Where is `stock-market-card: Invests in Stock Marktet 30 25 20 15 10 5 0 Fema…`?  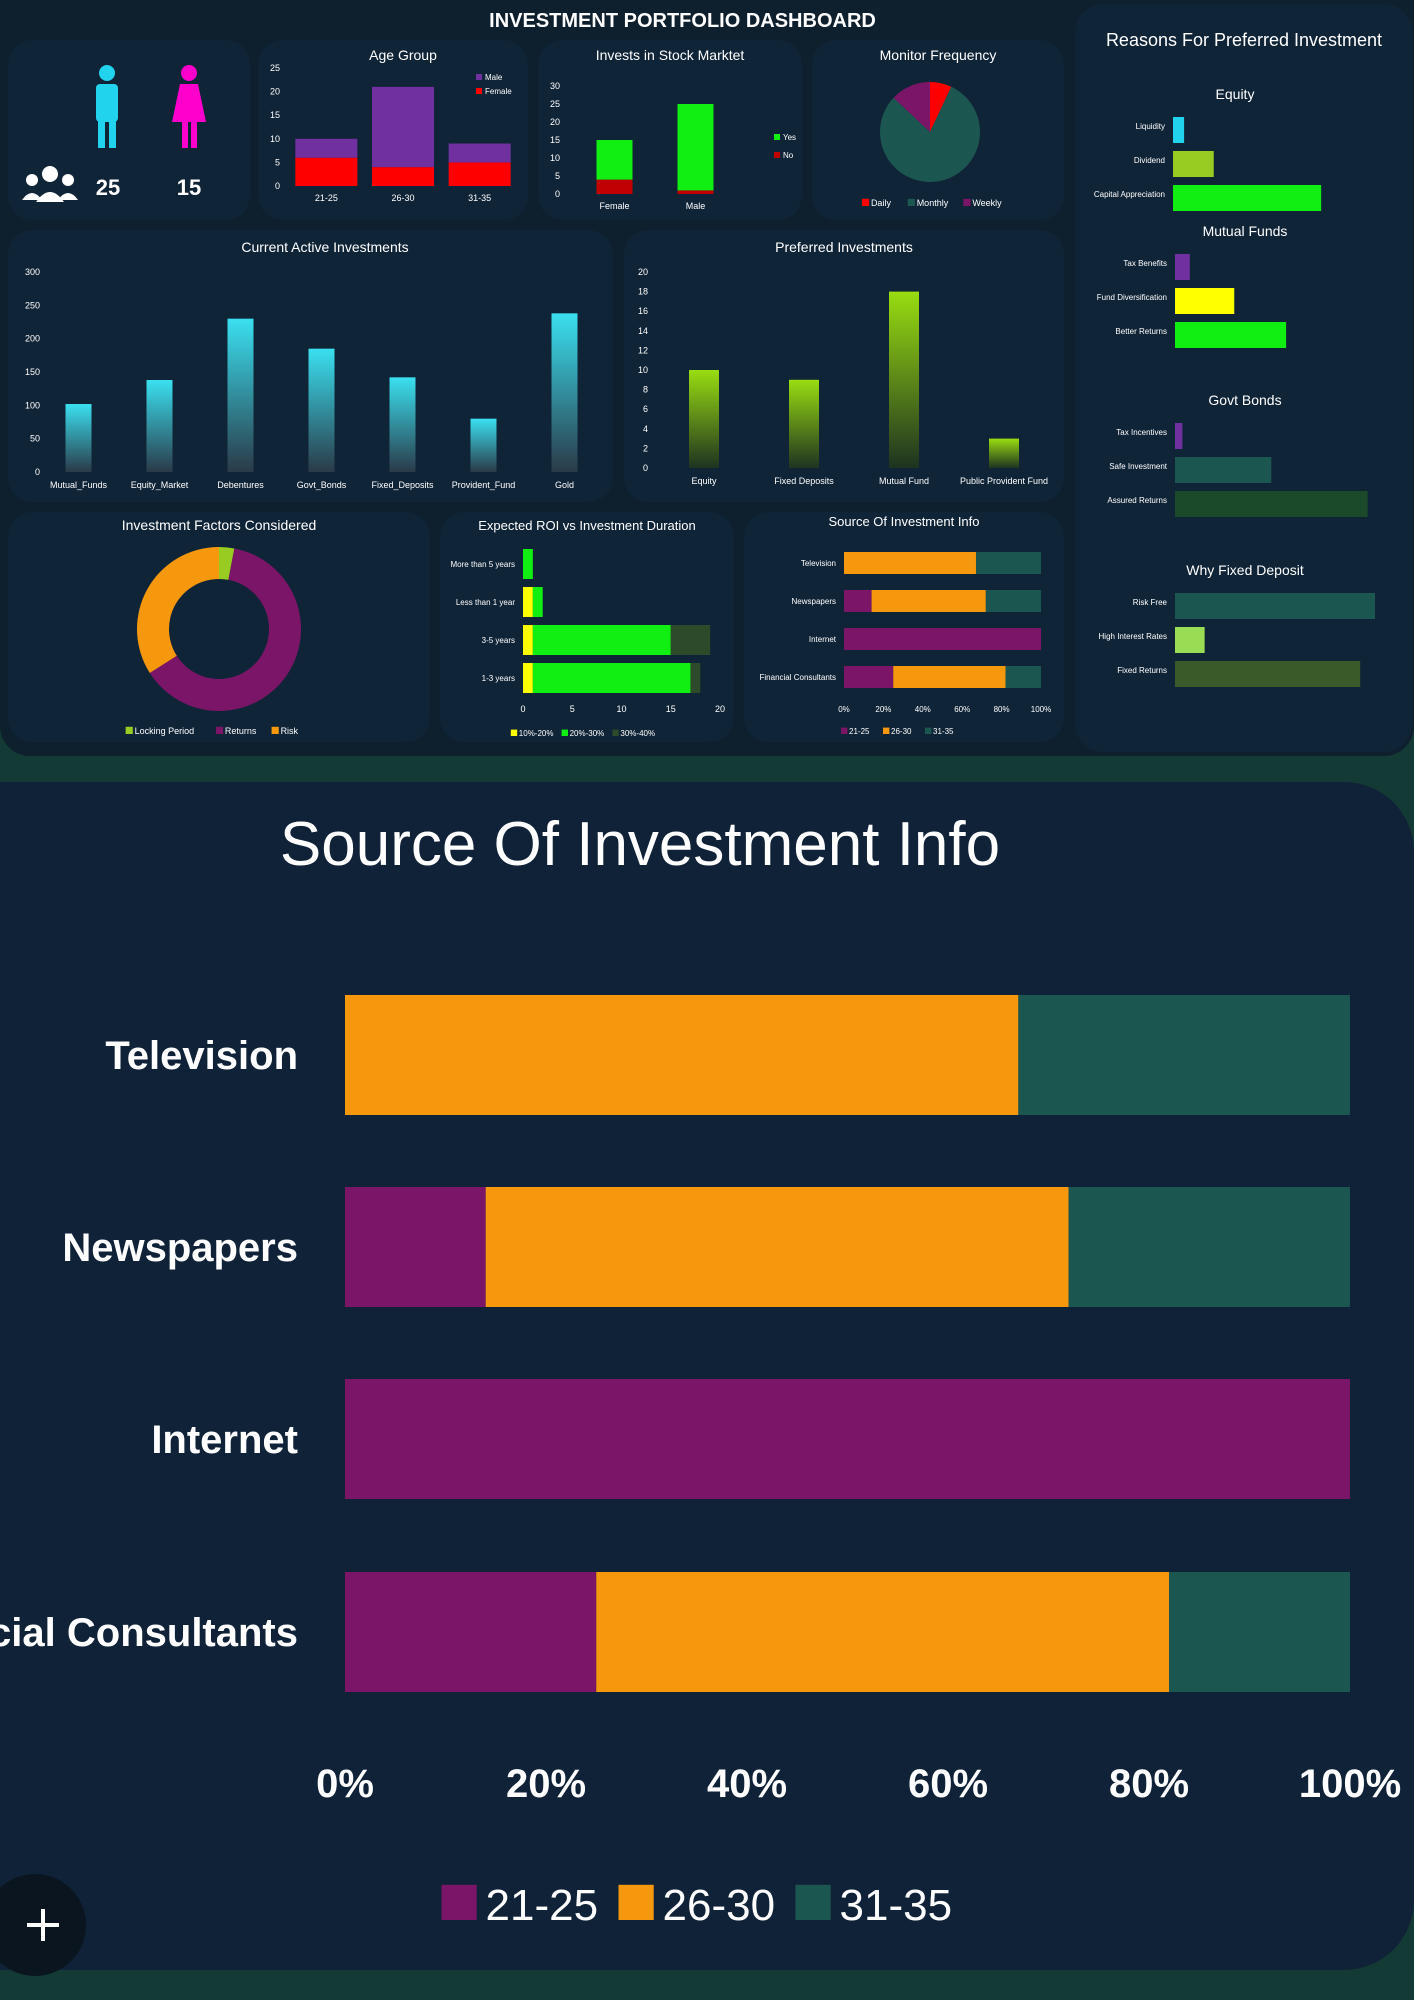
stock-market-card: Invests in Stock Marktet 30 25 20 15 10 5 0 Fema… is located at coordinates (670, 130).